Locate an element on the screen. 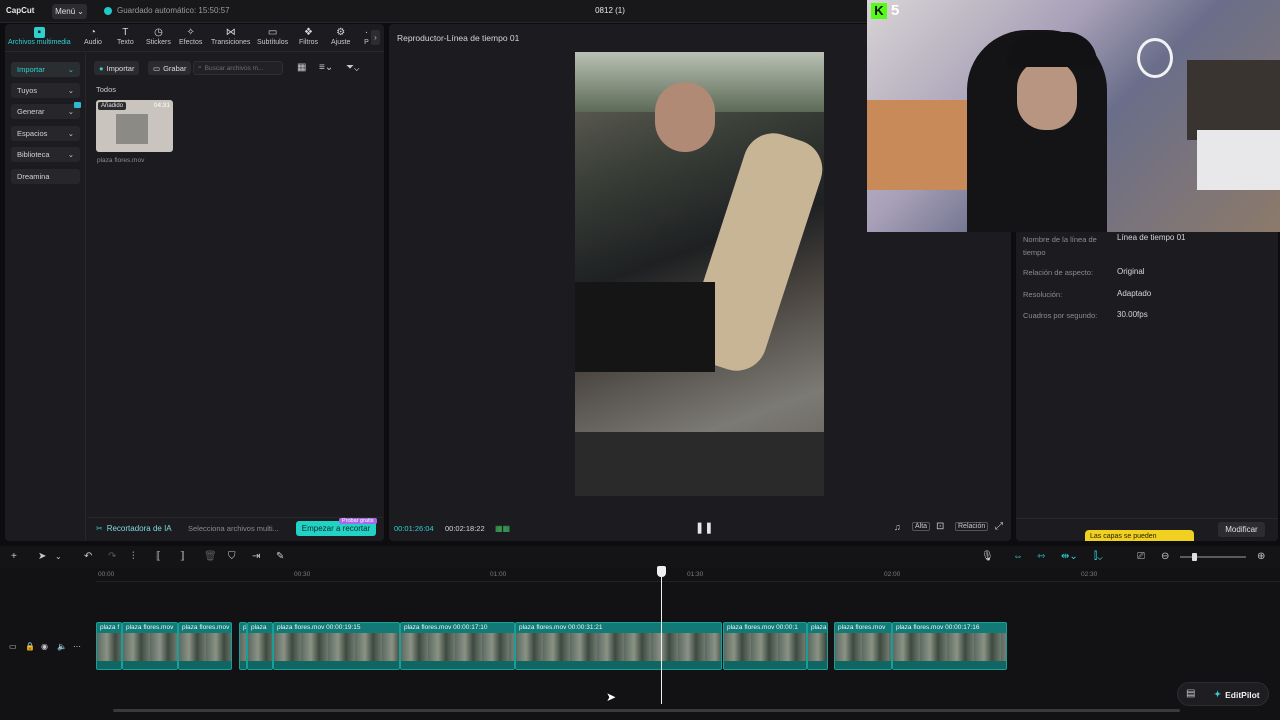 This screenshot has height=720, width=1280. audio-track-icon: ♫ is located at coordinates (897, 527).